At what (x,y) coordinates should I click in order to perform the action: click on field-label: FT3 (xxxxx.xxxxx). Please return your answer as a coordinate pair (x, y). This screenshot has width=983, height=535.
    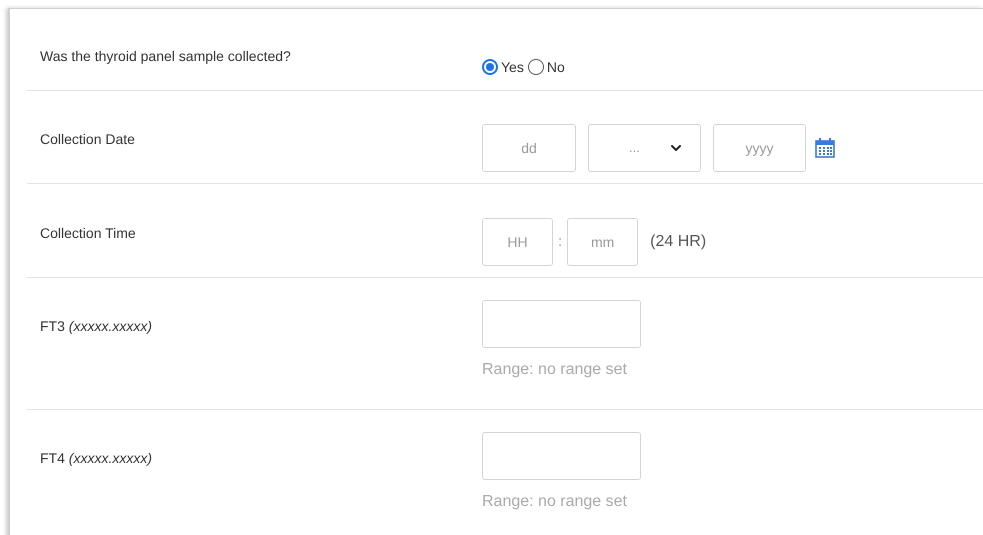
    Looking at the image, I should click on (96, 326).